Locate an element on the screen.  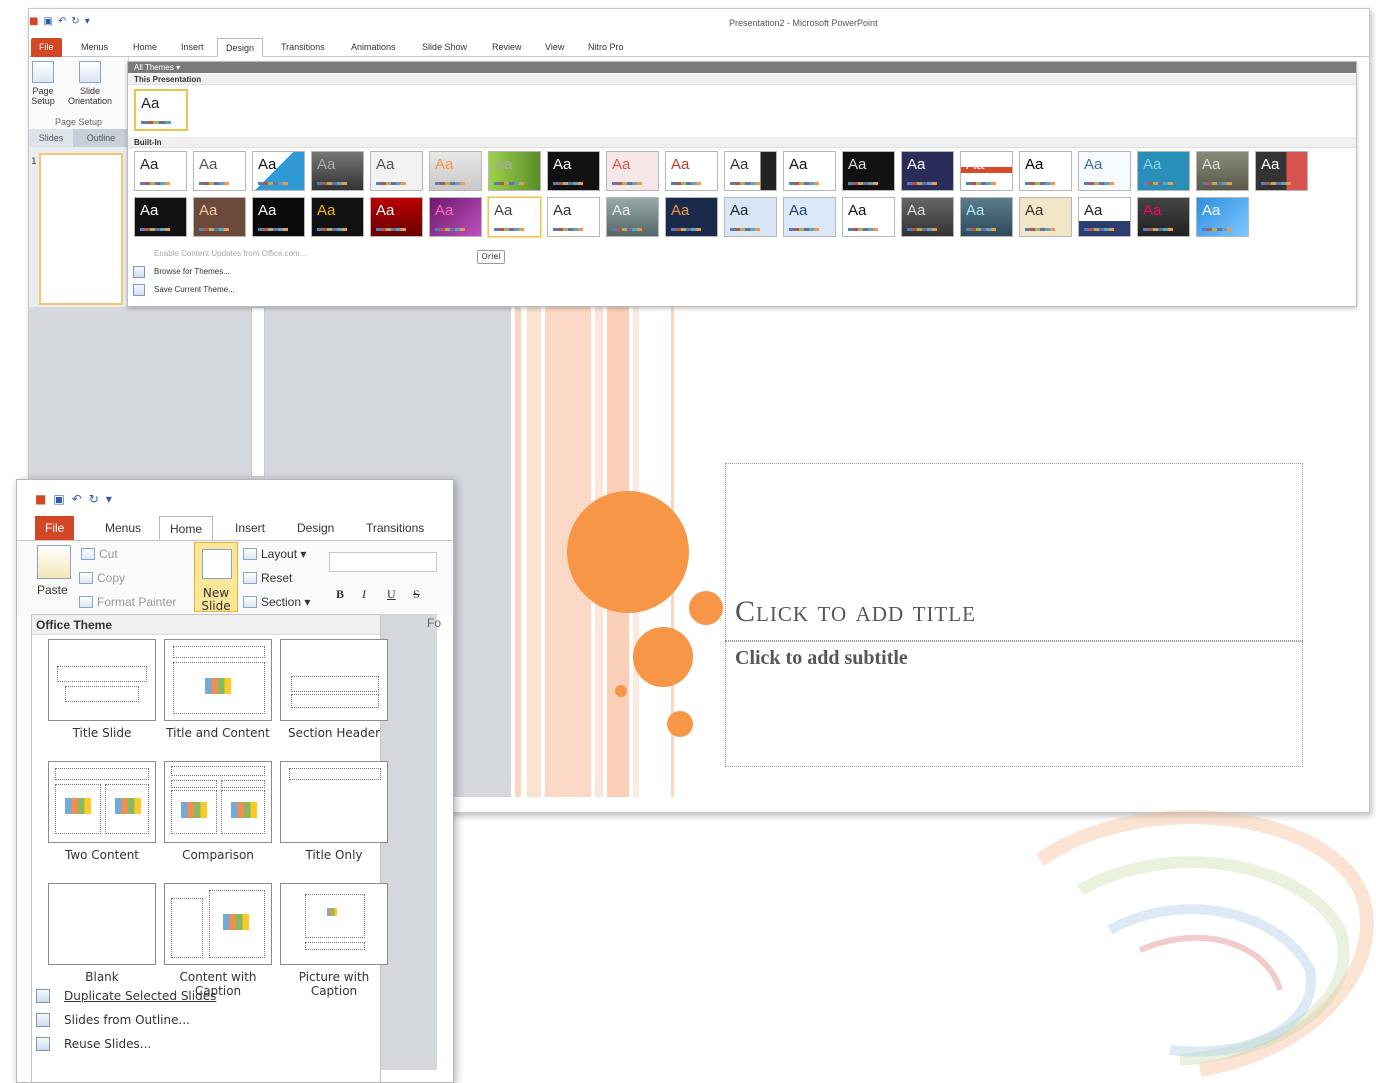
section-button: Section ▾ is located at coordinates (276, 602).